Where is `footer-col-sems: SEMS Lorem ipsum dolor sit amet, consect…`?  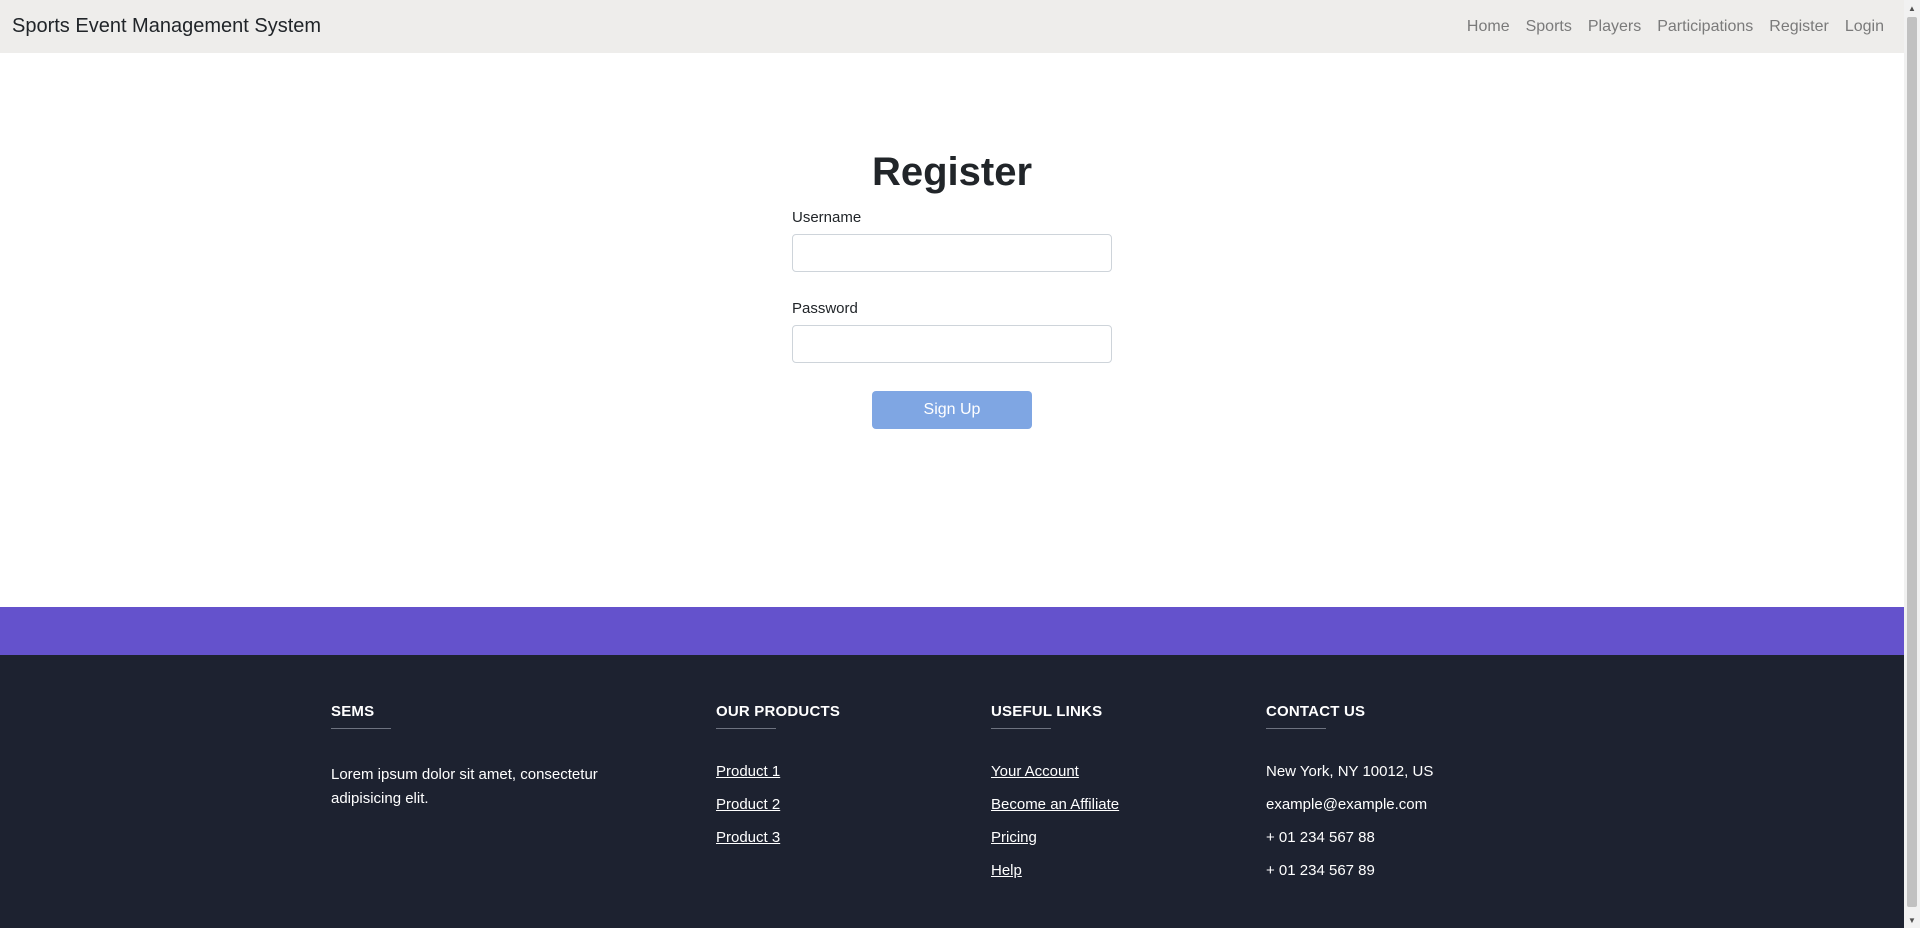 footer-col-sems: SEMS Lorem ipsum dolor sit amet, consect… is located at coordinates (491, 757).